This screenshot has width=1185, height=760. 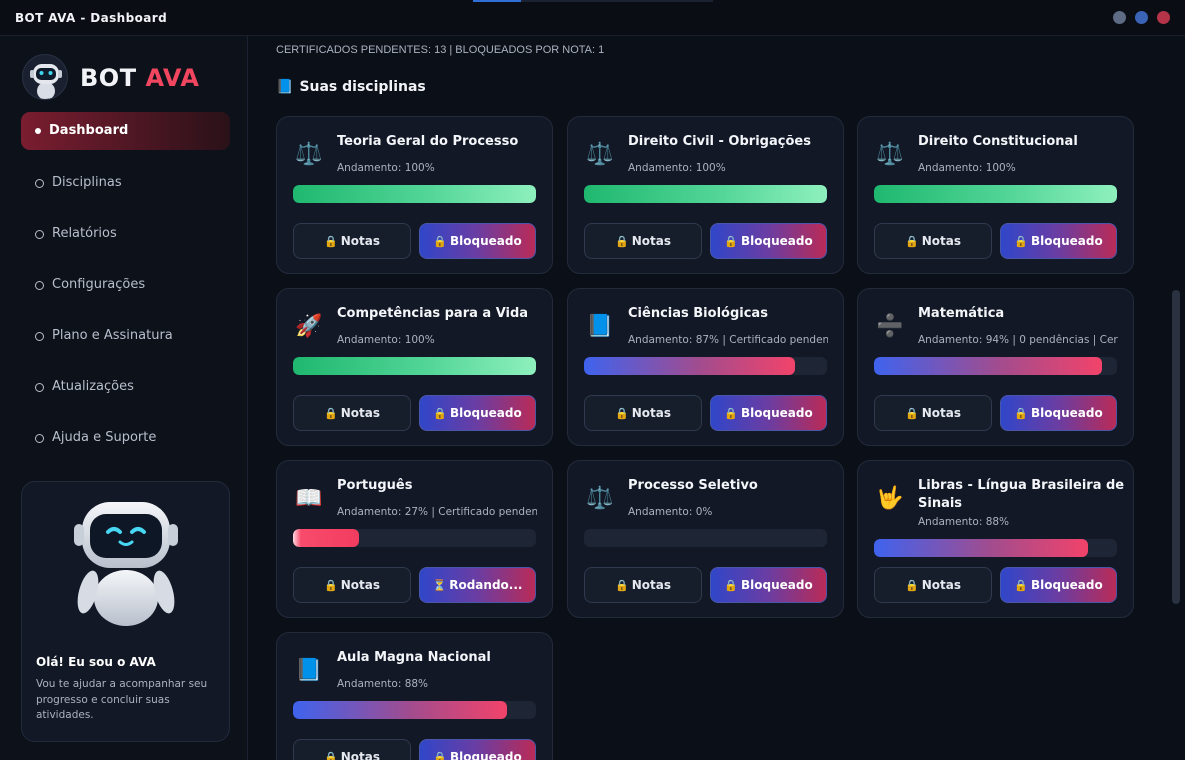 What do you see at coordinates (670, 512) in the screenshot?
I see `course-status: Andamento: 0%` at bounding box center [670, 512].